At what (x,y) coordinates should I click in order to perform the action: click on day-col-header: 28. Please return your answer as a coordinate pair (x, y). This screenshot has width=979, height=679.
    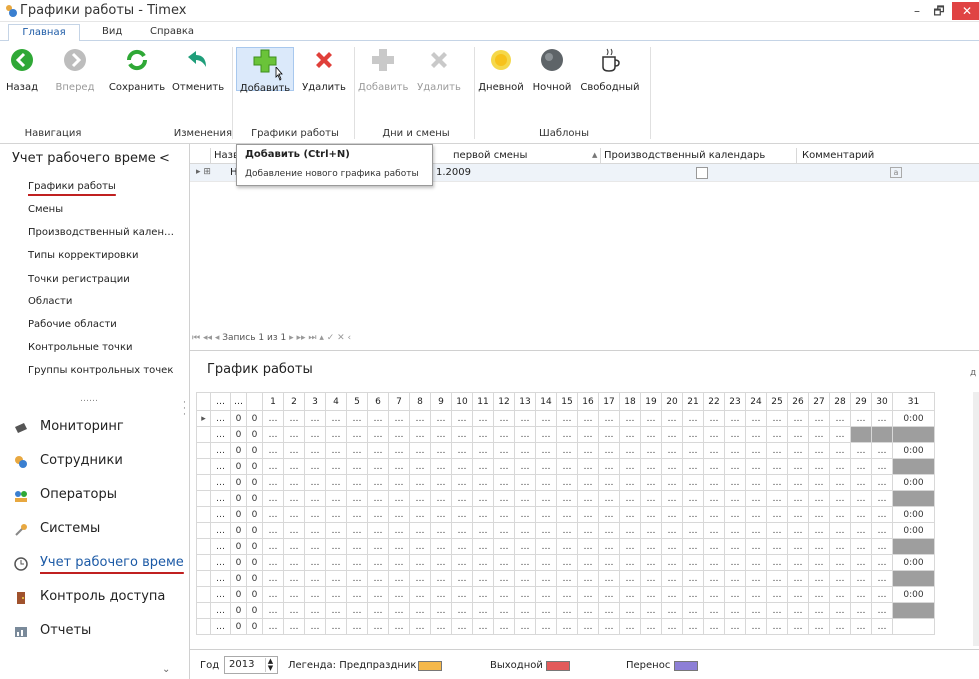
    Looking at the image, I should click on (840, 401).